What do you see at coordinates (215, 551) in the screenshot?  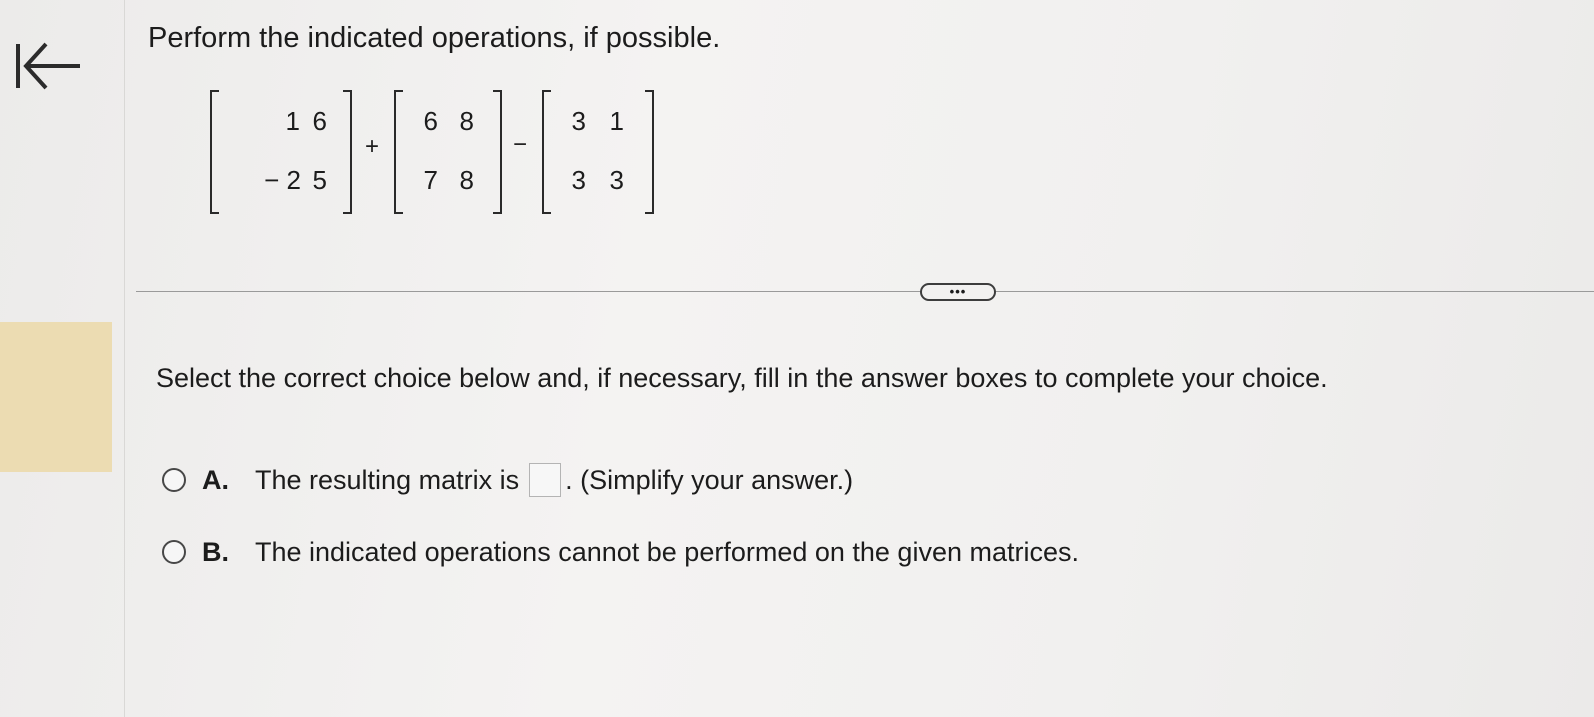 I see `choice-b-letter: B.` at bounding box center [215, 551].